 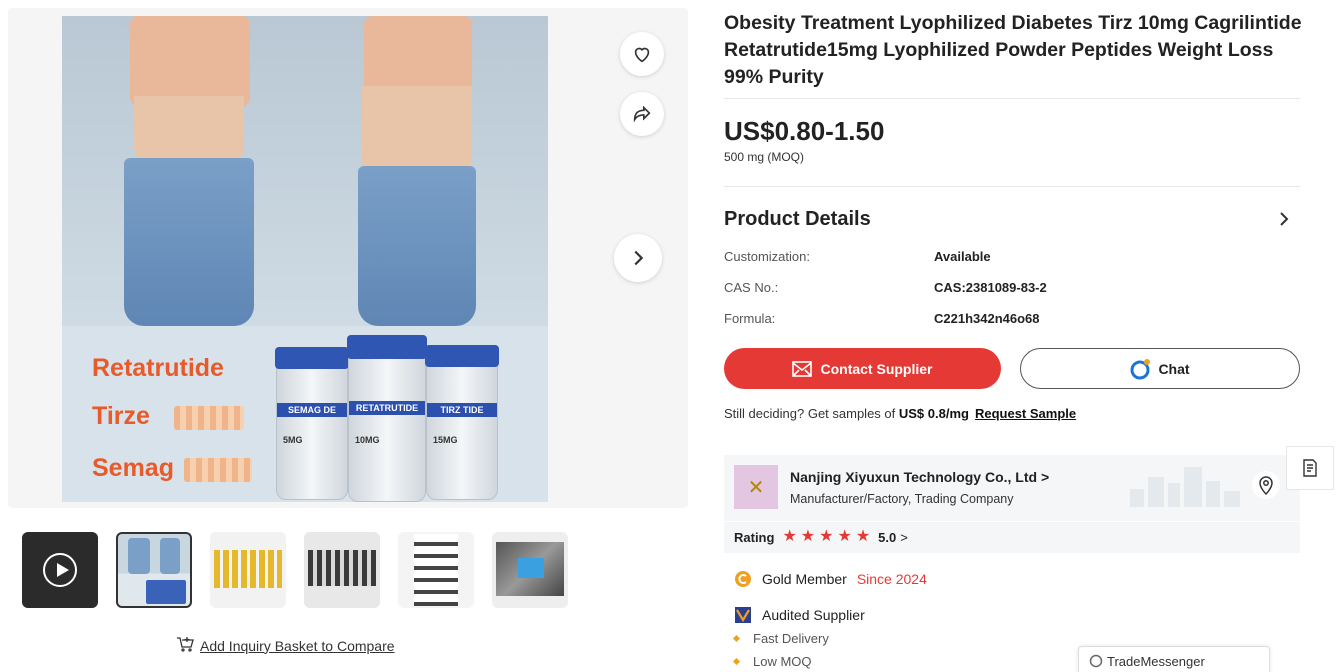 I want to click on image-text-semag: Semag, so click(x=133, y=468).